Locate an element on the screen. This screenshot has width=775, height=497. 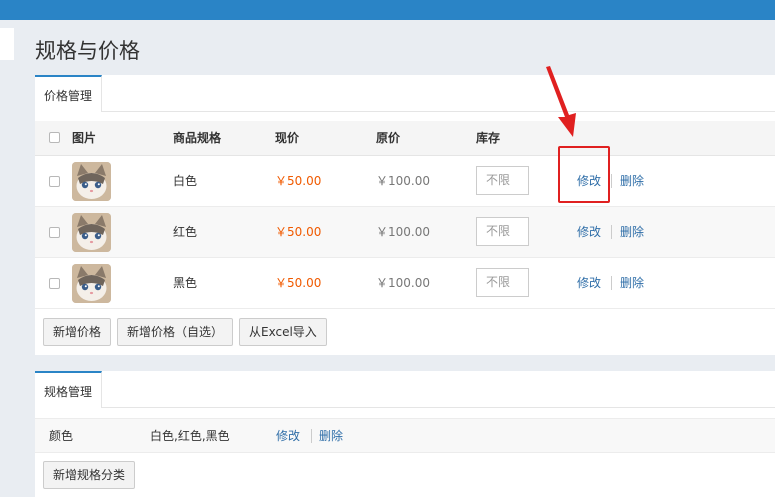
price-tabbar: 价格管理 is located at coordinates (405, 93).